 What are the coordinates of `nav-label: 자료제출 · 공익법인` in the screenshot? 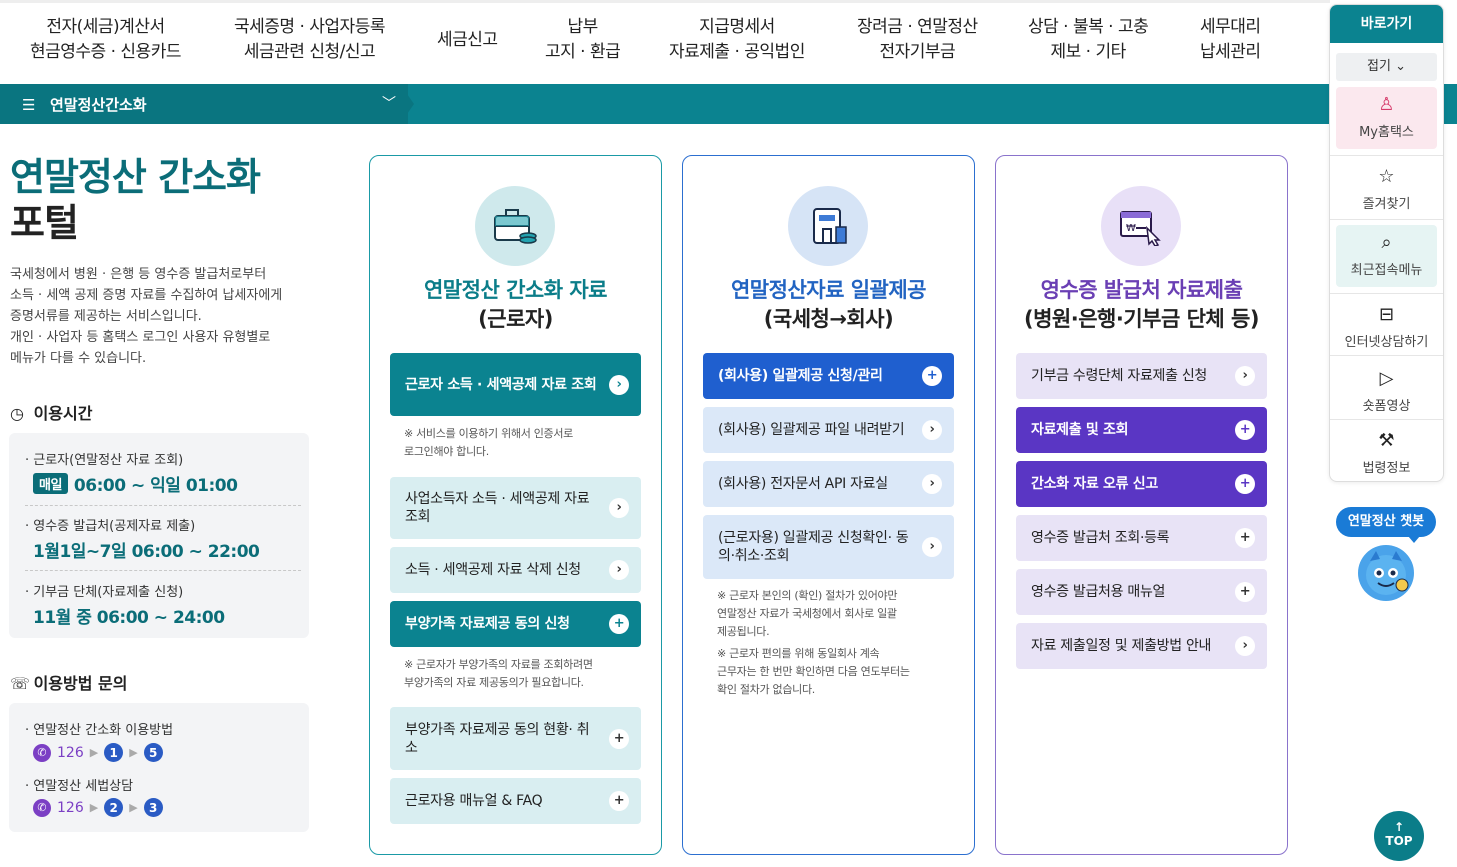 It's located at (737, 52).